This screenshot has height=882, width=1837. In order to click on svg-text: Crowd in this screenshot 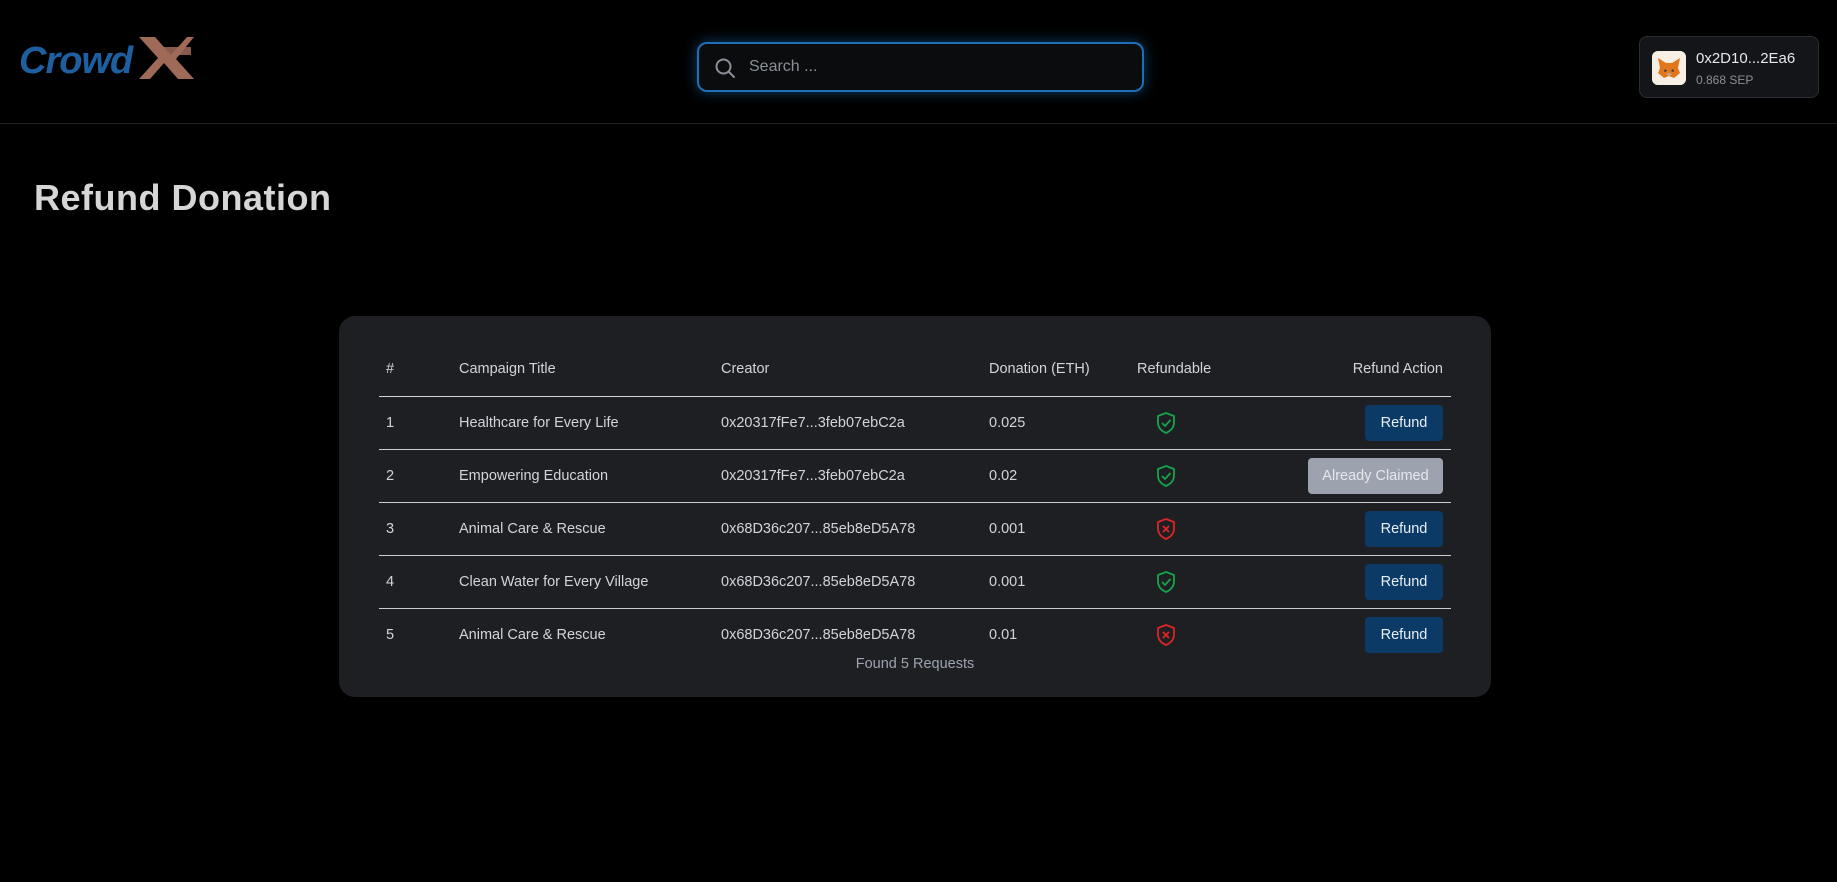, I will do `click(76, 61)`.